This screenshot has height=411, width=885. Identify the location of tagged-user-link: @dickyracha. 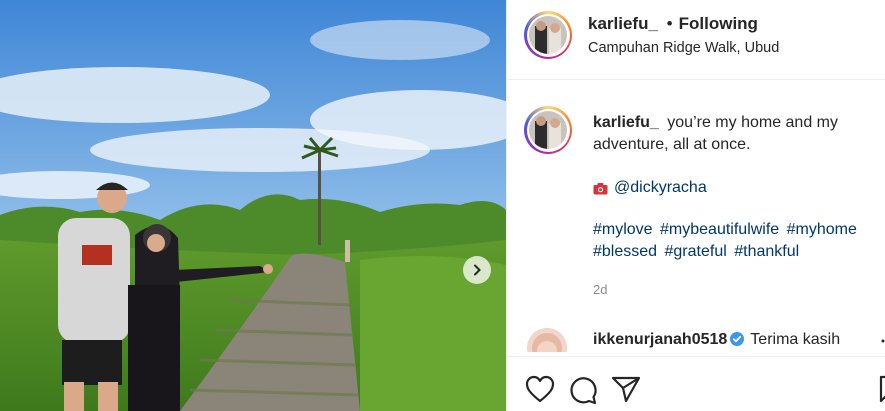
(660, 188).